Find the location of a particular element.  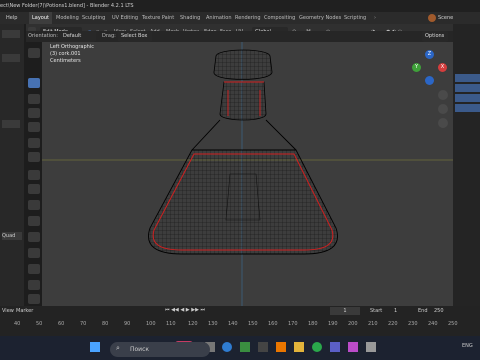

tab-geometry-nodes: Geometry Nodes is located at coordinates (320, 18).